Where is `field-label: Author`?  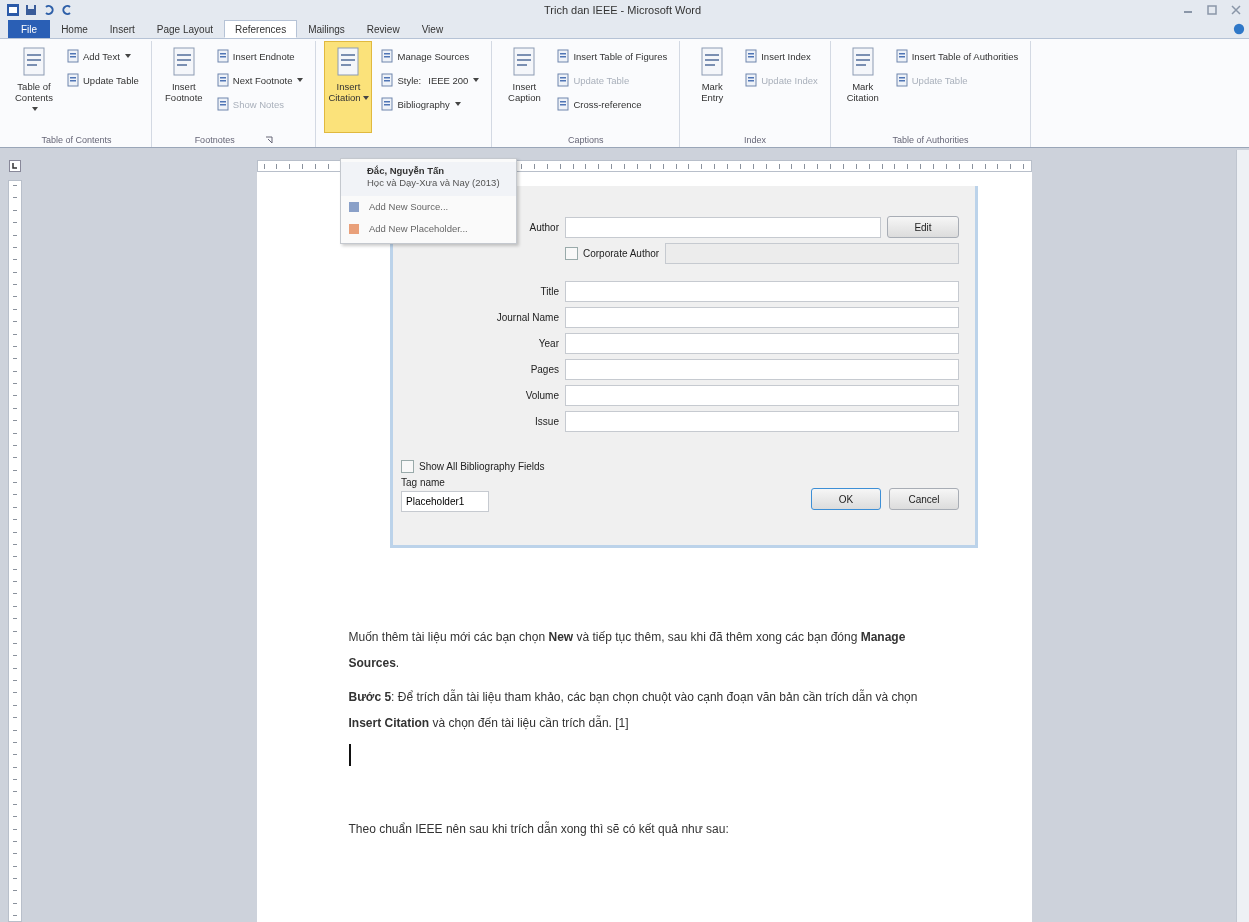 field-label: Author is located at coordinates (544, 227).